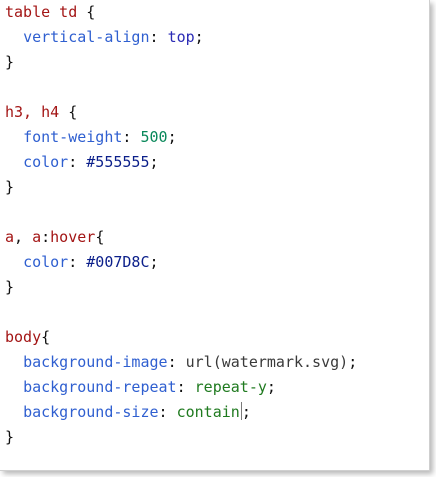 This screenshot has width=436, height=477. Describe the element at coordinates (217, 337) in the screenshot. I see `code-line: body{` at that location.